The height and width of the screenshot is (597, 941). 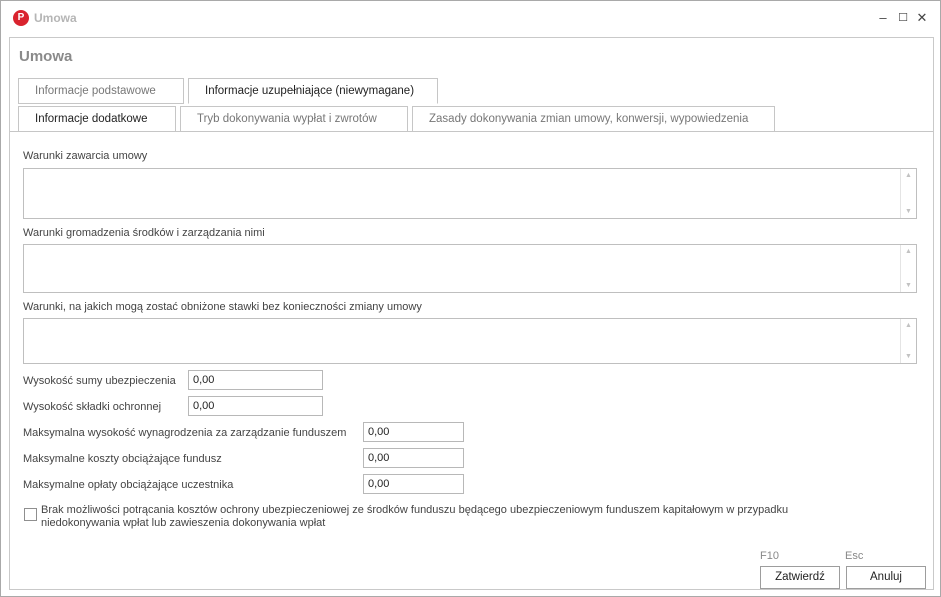 I want to click on suma-ubezpieczenia-label: Wysokość sumy ubezpieczenia, so click(x=99, y=381).